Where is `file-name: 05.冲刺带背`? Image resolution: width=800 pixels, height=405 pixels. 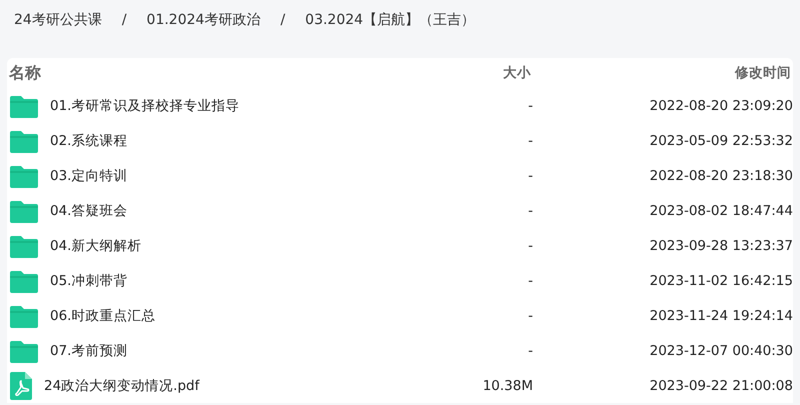
file-name: 05.冲刺带背 is located at coordinates (89, 281).